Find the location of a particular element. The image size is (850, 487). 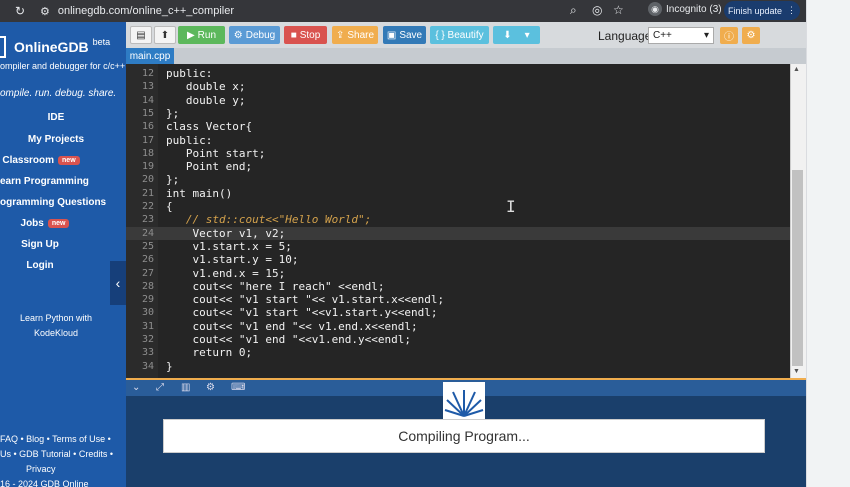

finish-update-label: Finish update is located at coordinates (755, 10).